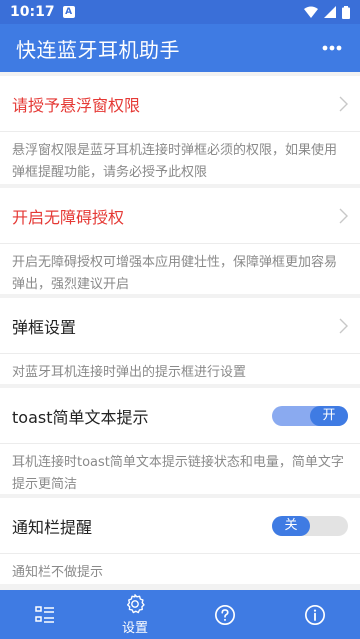 Image resolution: width=360 pixels, height=639 pixels. What do you see at coordinates (76, 105) in the screenshot?
I see `overlay-permission-title: 请授予悬浮窗权限` at bounding box center [76, 105].